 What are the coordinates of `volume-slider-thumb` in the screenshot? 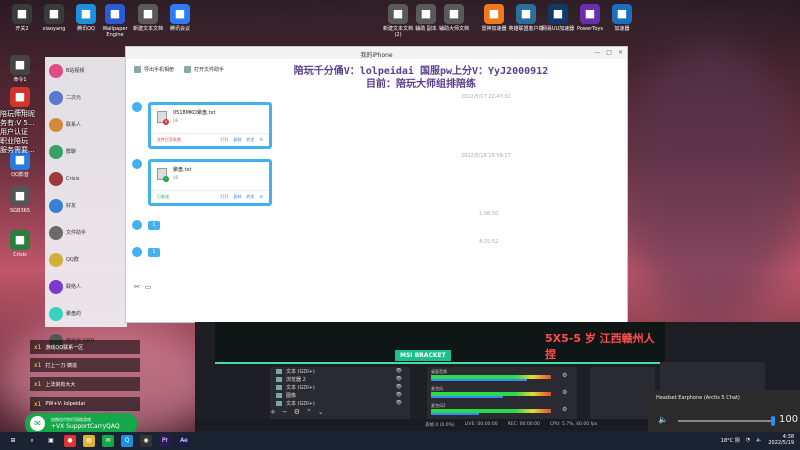 It's located at (773, 421).